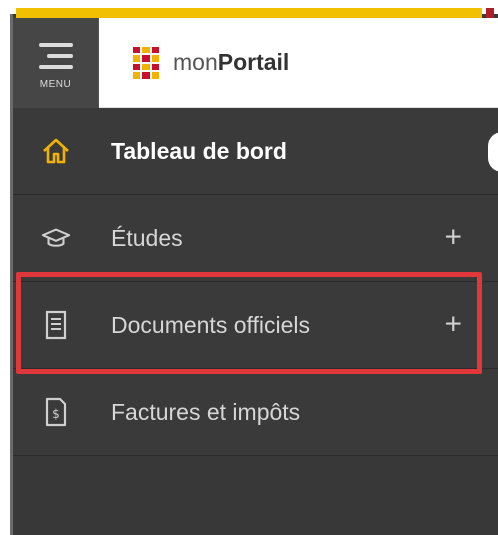 The width and height of the screenshot is (498, 535). What do you see at coordinates (146, 62) in the screenshot?
I see `university-logo-icon` at bounding box center [146, 62].